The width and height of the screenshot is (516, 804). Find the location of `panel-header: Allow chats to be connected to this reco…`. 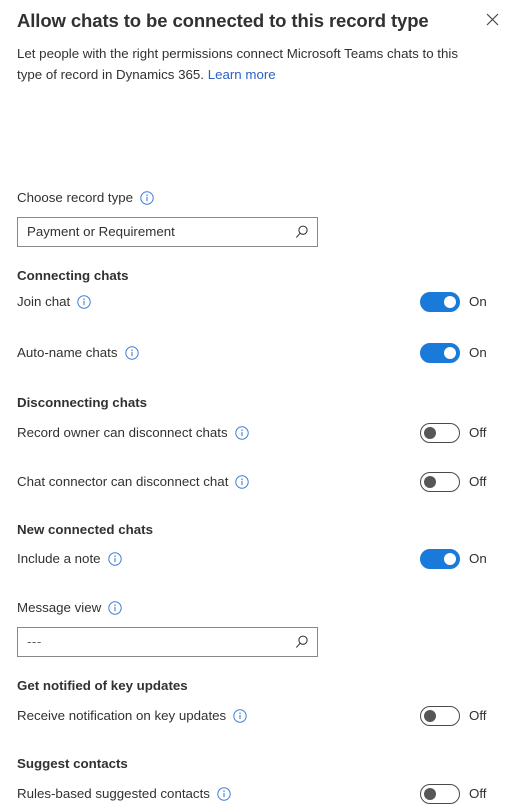

panel-header: Allow chats to be connected to this reco… is located at coordinates (258, 16).